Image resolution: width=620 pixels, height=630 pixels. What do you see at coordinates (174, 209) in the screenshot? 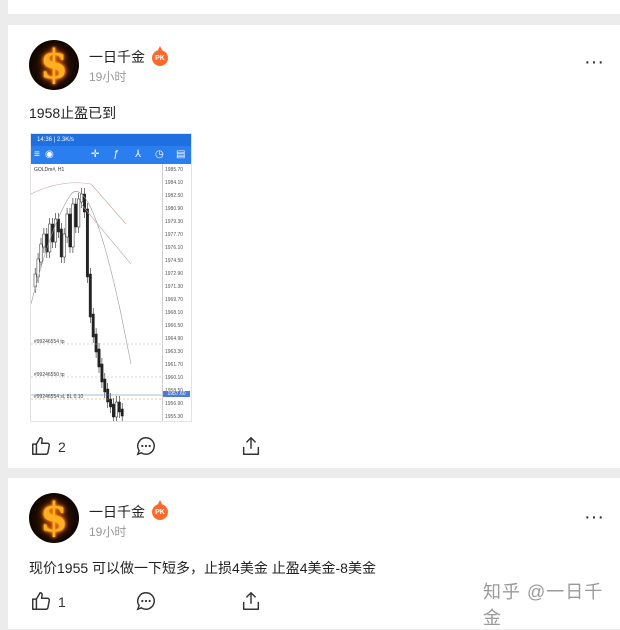
I see `price-tick-label: 1980.90` at bounding box center [174, 209].